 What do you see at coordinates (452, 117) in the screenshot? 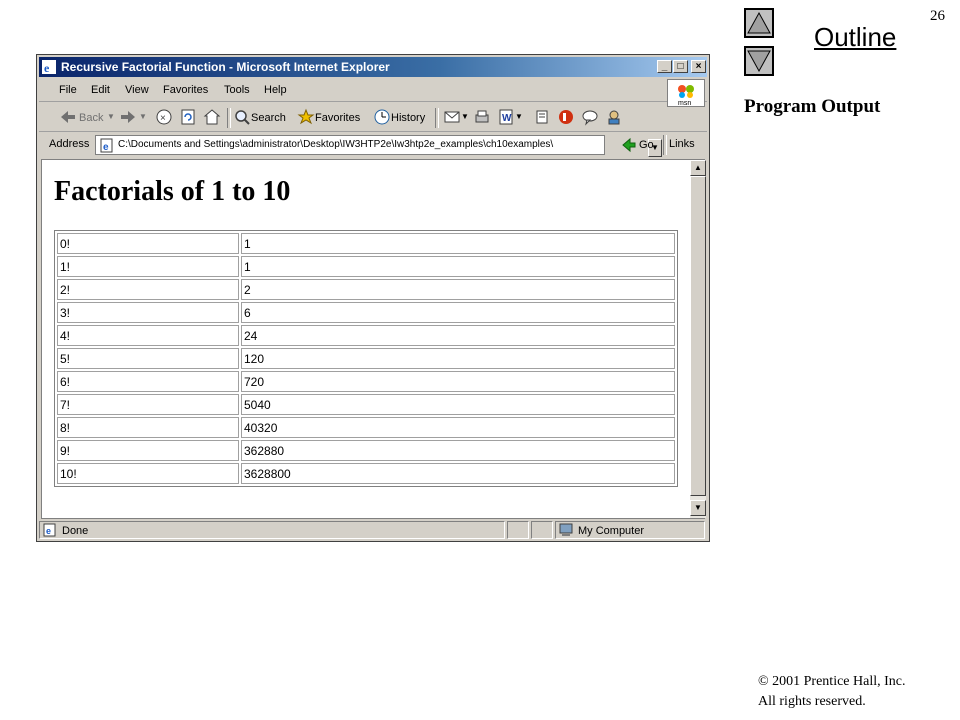
I see `mail-icon` at bounding box center [452, 117].